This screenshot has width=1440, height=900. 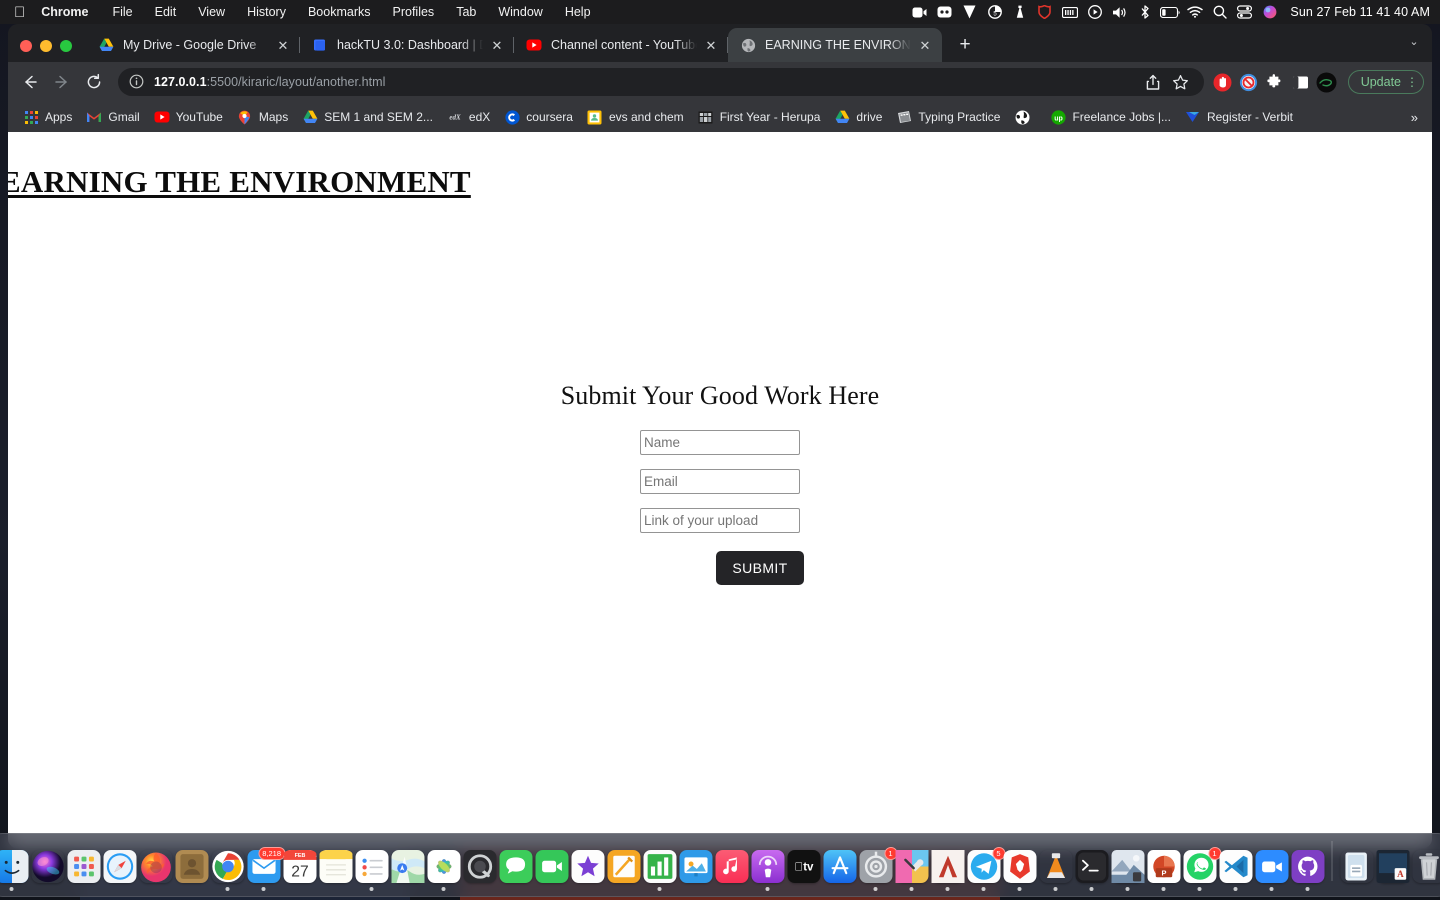 What do you see at coordinates (62, 82) in the screenshot?
I see `forward-button` at bounding box center [62, 82].